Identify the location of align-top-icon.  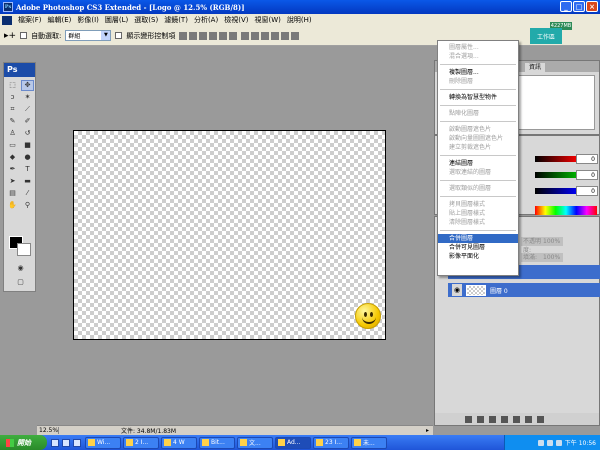
(183, 35).